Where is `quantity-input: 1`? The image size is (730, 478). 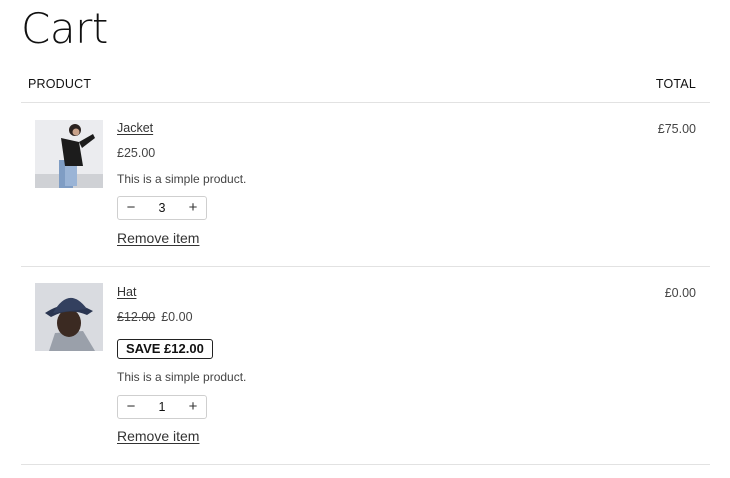
quantity-input: 1 is located at coordinates (162, 407).